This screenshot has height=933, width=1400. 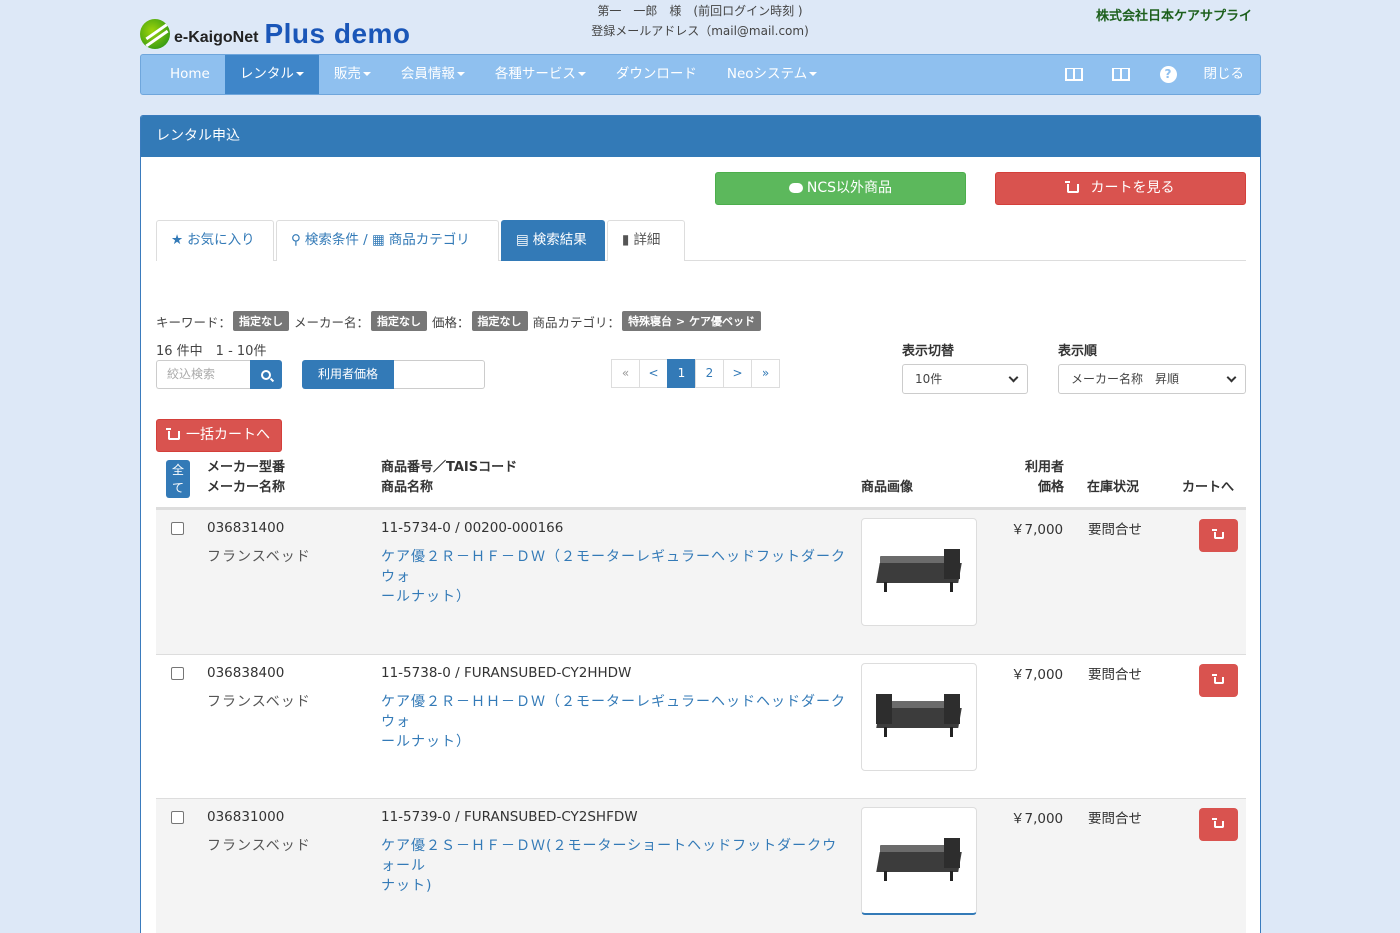 What do you see at coordinates (616, 577) in the screenshot?
I see `product-name-link: ケア優２Ｒ－ＨＦ－ＤＷ（２モーターレギュラーヘッドフットダークウォ ールナット）` at bounding box center [616, 577].